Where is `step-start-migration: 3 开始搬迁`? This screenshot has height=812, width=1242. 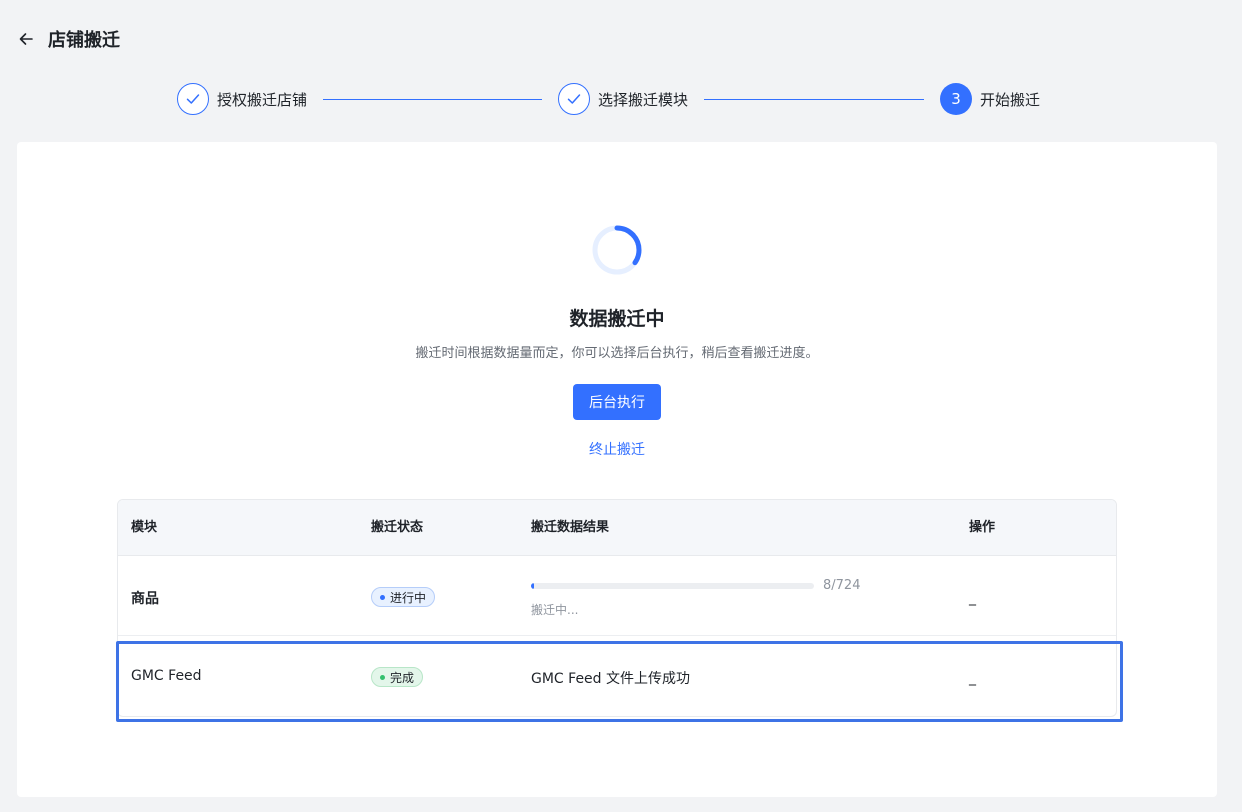
step-start-migration: 3 开始搬迁 is located at coordinates (990, 99).